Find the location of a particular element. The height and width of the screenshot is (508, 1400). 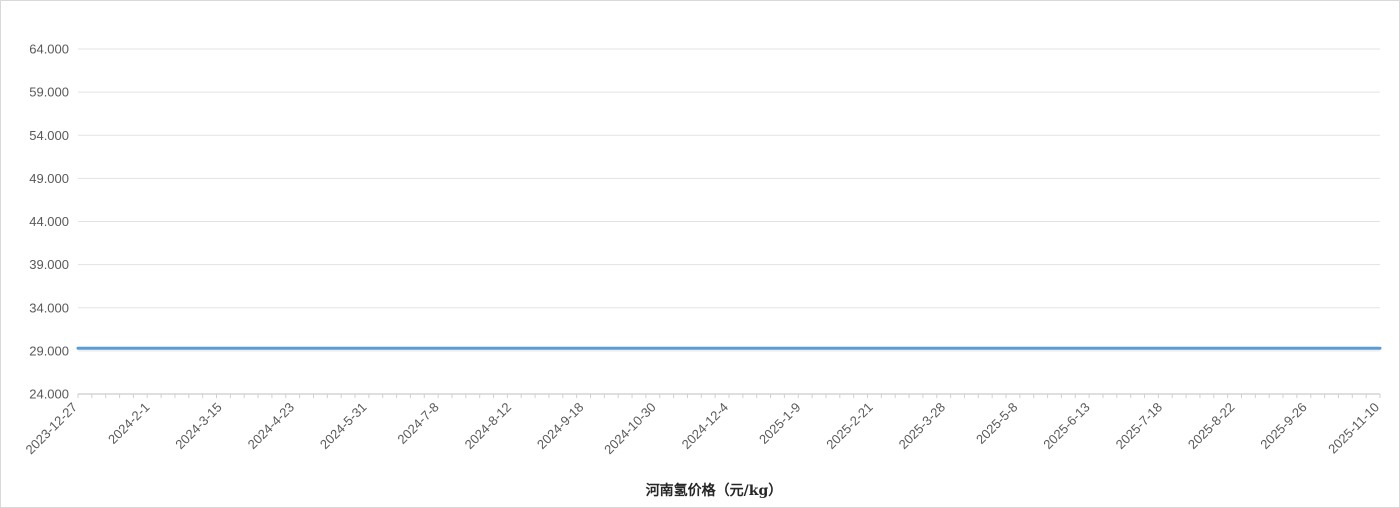

y-tick-label: 24.000 is located at coordinates (49, 394).